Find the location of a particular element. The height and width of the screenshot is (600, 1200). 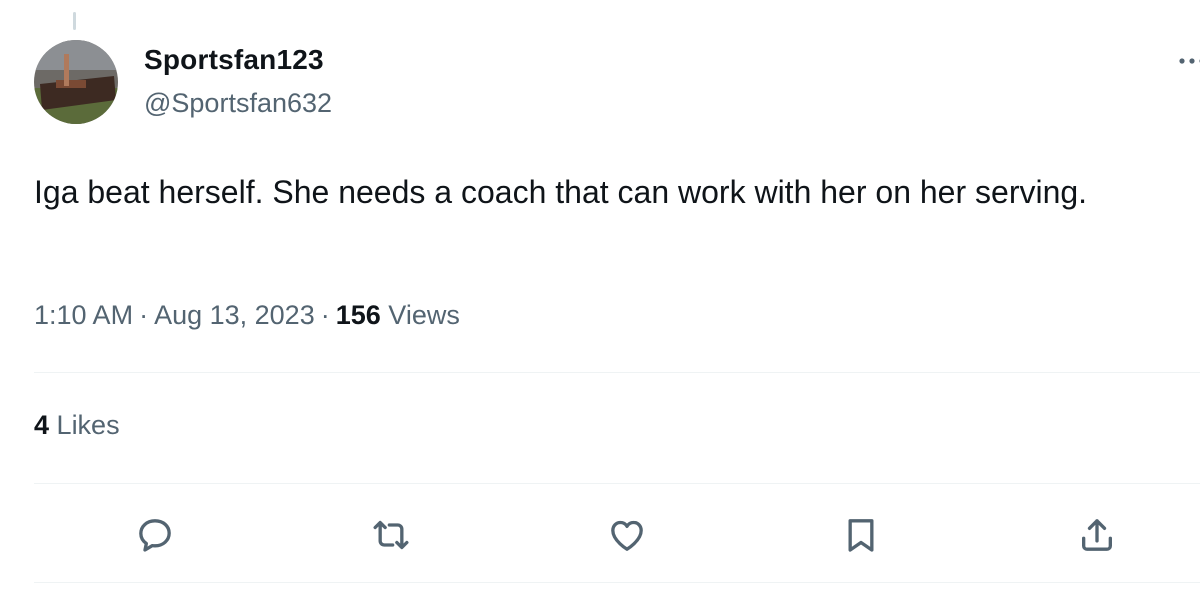

tweet-date: Aug 13, 2023 is located at coordinates (234, 315).